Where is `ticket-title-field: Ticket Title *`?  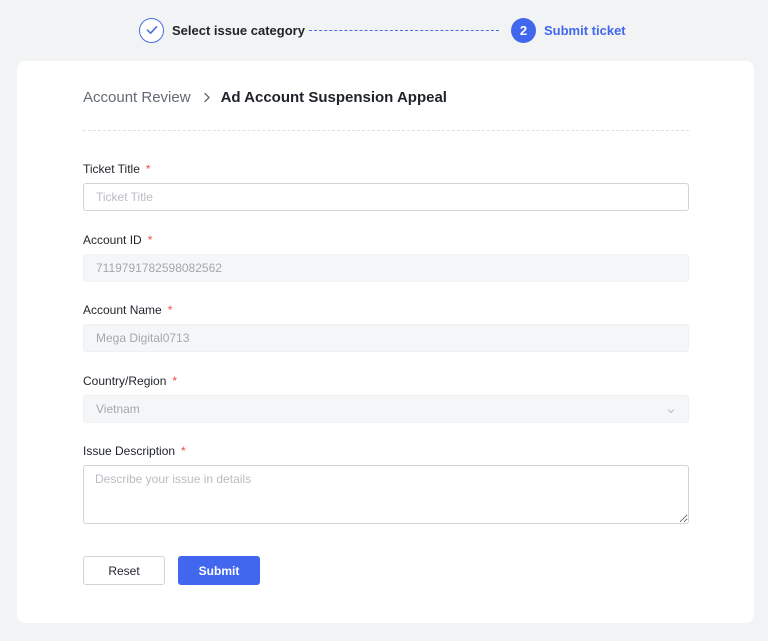 ticket-title-field: Ticket Title * is located at coordinates (386, 186).